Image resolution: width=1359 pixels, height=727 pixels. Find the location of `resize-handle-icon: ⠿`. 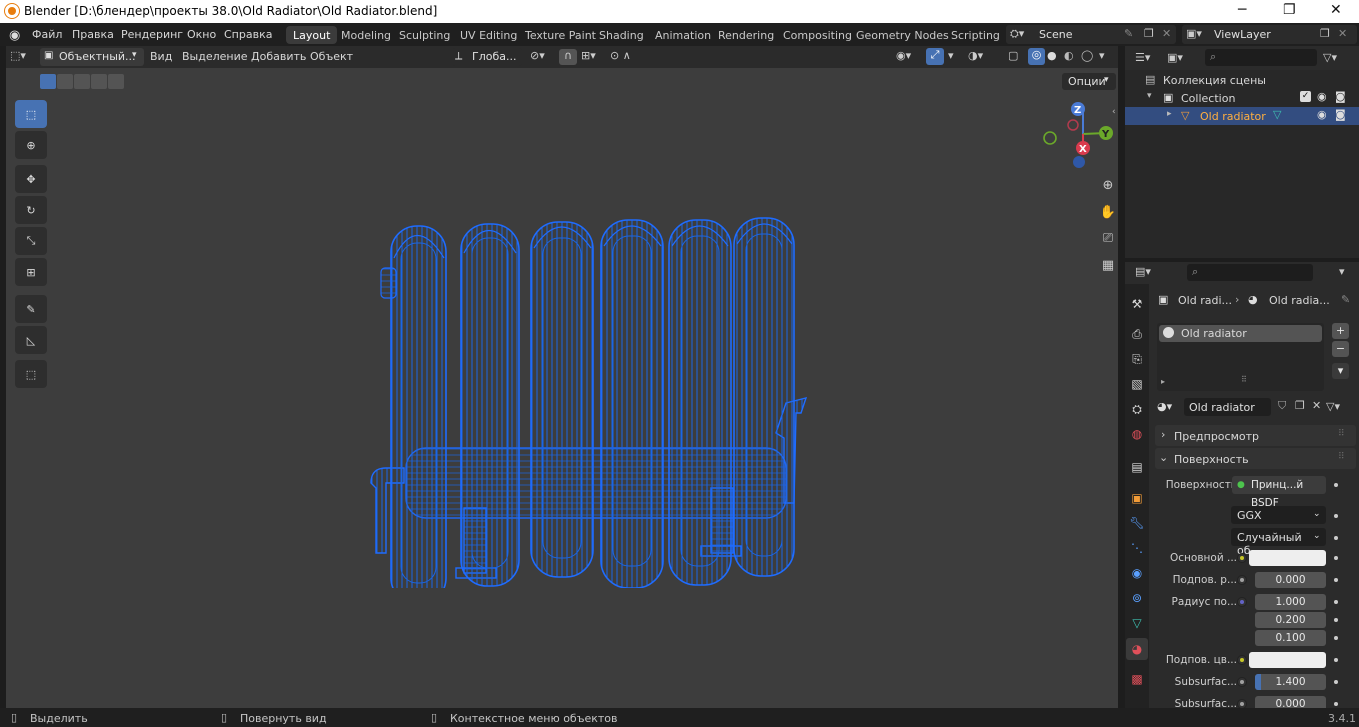

resize-handle-icon: ⠿ is located at coordinates (1244, 379).